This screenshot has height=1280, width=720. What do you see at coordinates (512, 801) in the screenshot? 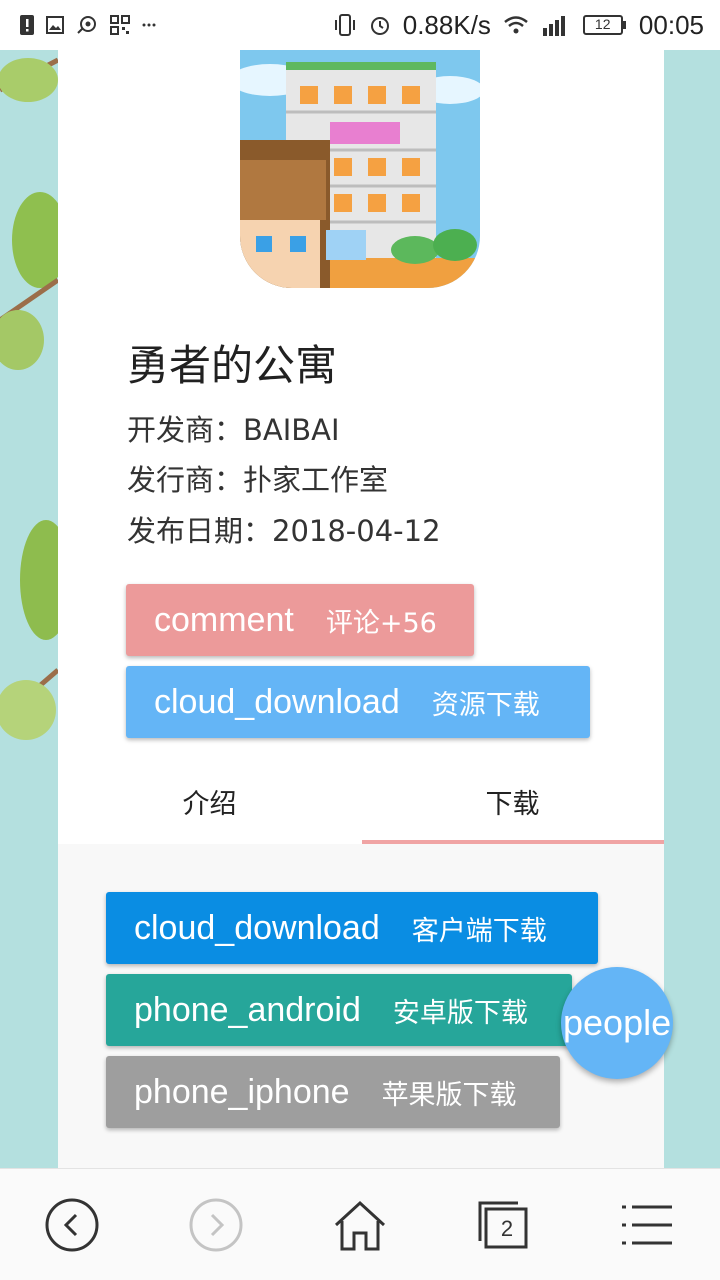
I see `tab-download: 下载` at bounding box center [512, 801].